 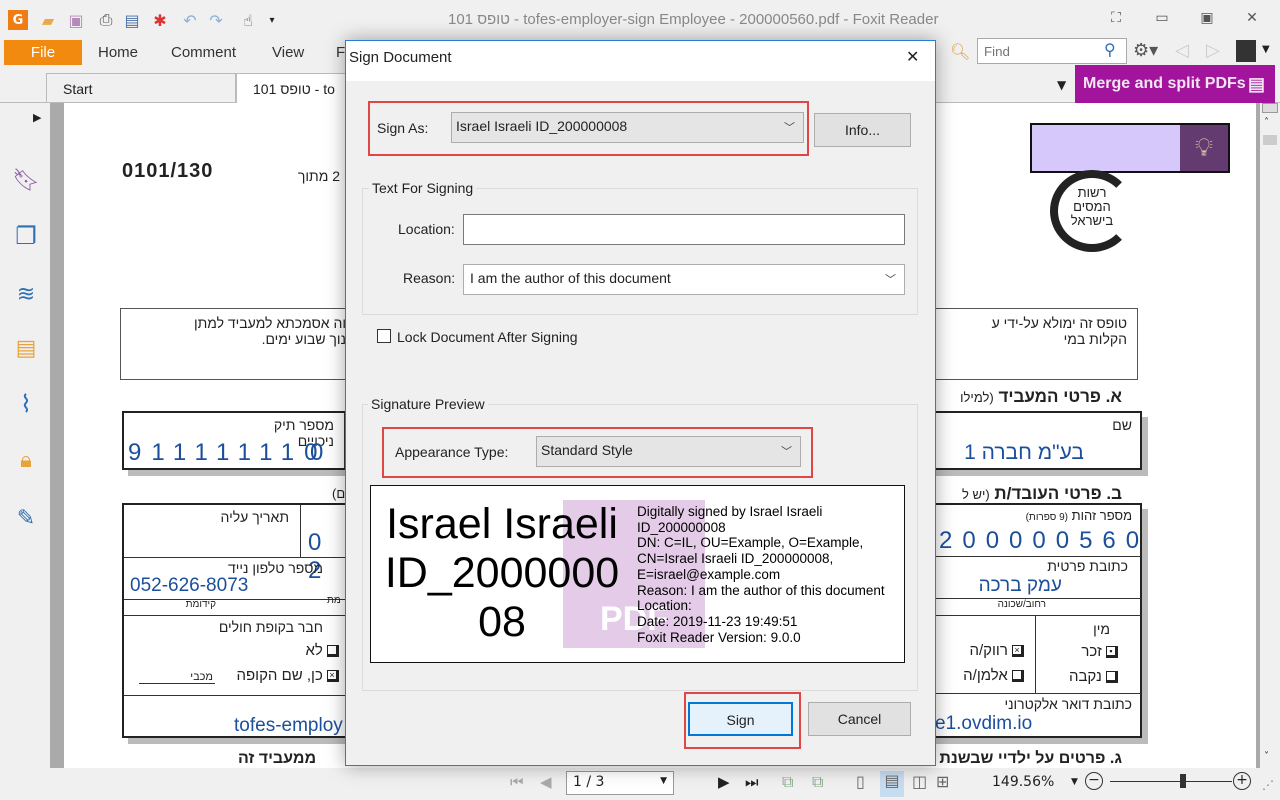 I want to click on bookmarks-icon: 🔖︎, so click(x=26, y=180).